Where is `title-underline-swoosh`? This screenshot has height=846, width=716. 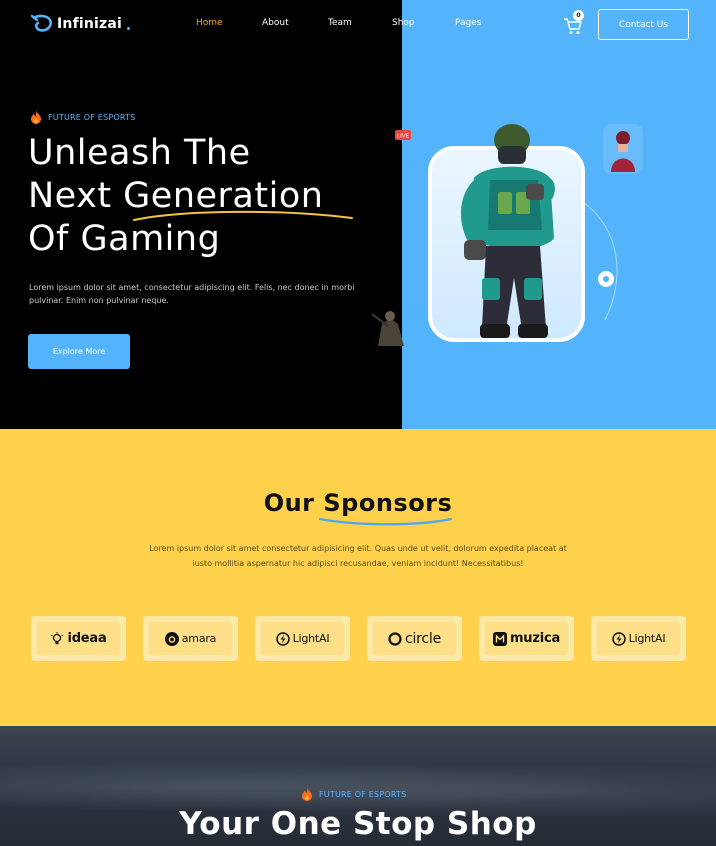 title-underline-swoosh is located at coordinates (243, 215).